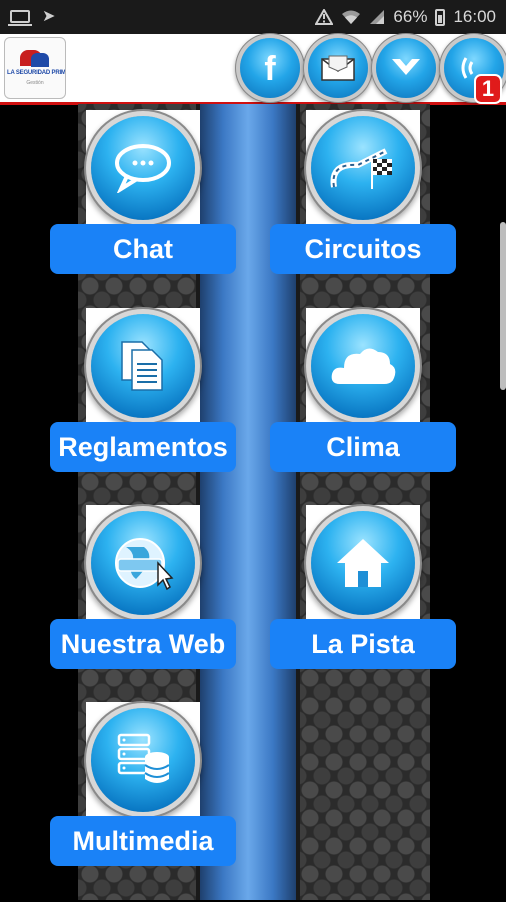 The height and width of the screenshot is (902, 506). I want to click on mail-icon, so click(338, 68).